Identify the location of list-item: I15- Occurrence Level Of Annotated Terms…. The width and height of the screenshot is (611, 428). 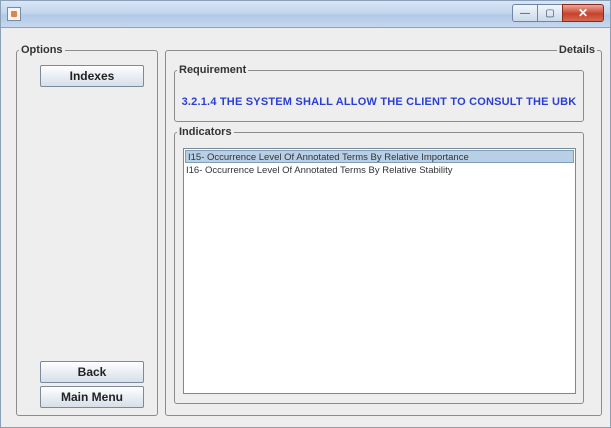
(379, 156).